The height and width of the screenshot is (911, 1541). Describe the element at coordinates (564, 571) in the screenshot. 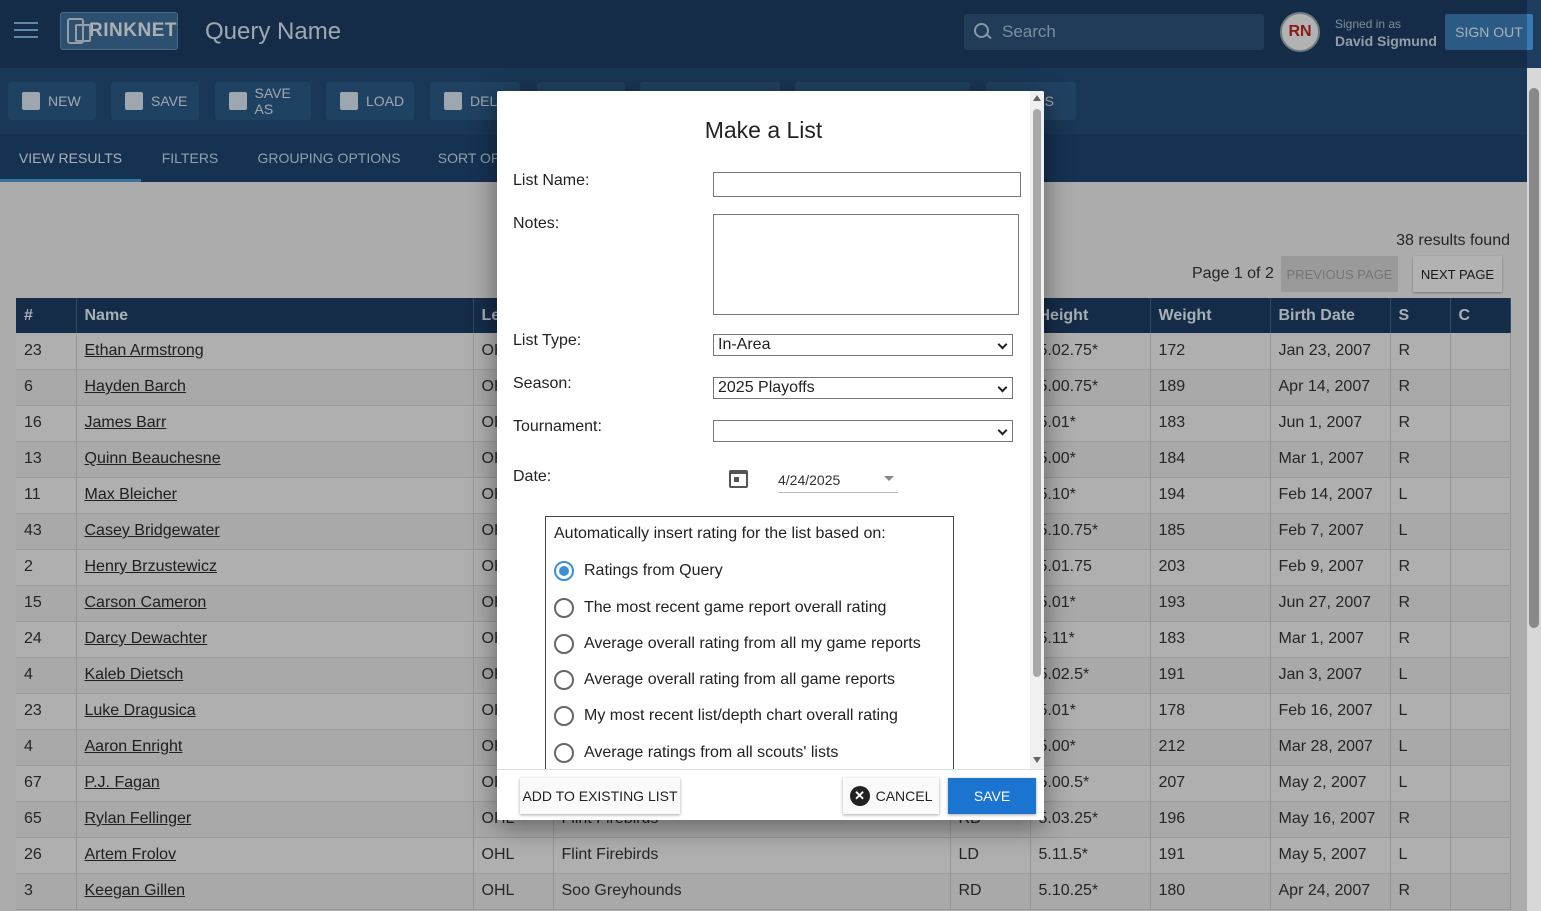

I see `radio-selected-icon` at that location.